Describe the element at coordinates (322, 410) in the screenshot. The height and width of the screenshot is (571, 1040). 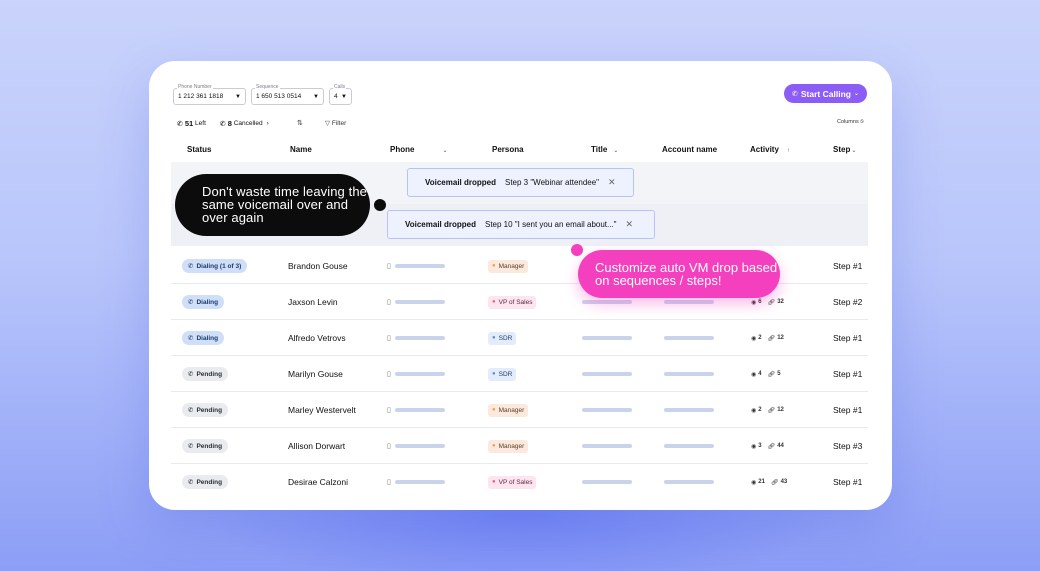
I see `contact-name: Marley Westervelt` at that location.